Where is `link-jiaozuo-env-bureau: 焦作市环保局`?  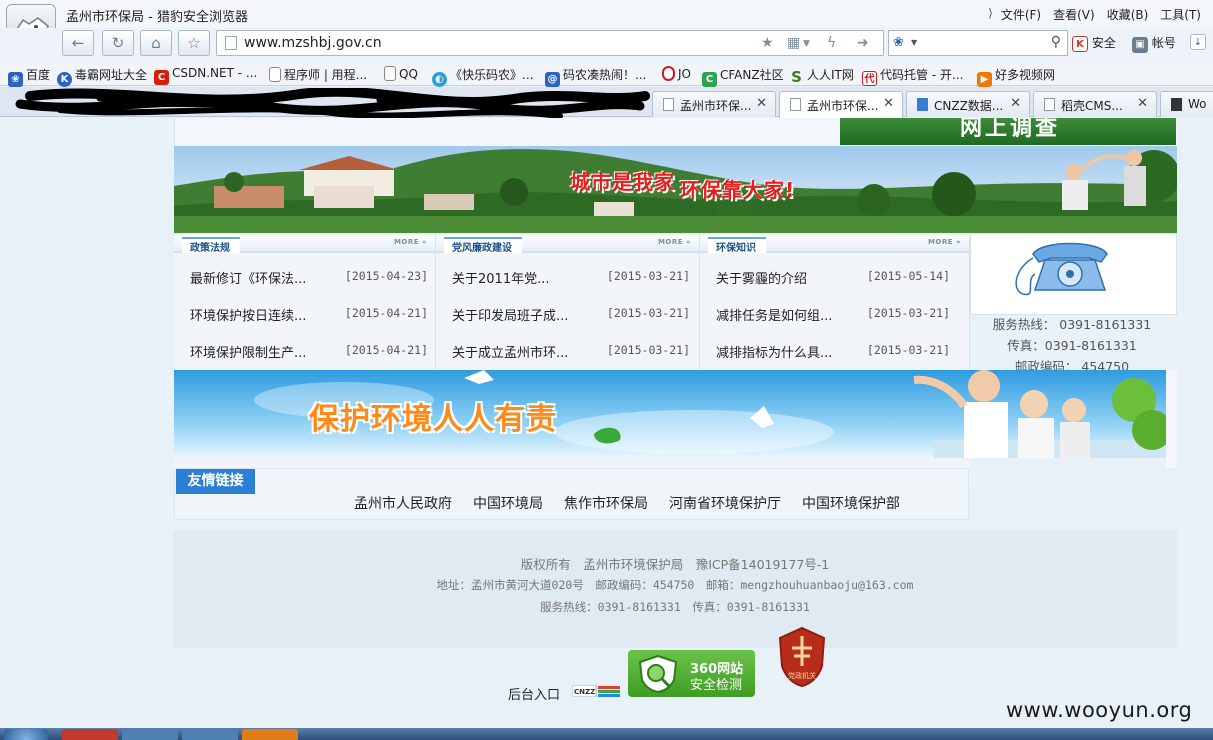
link-jiaozuo-env-bureau: 焦作市环保局 is located at coordinates (606, 503).